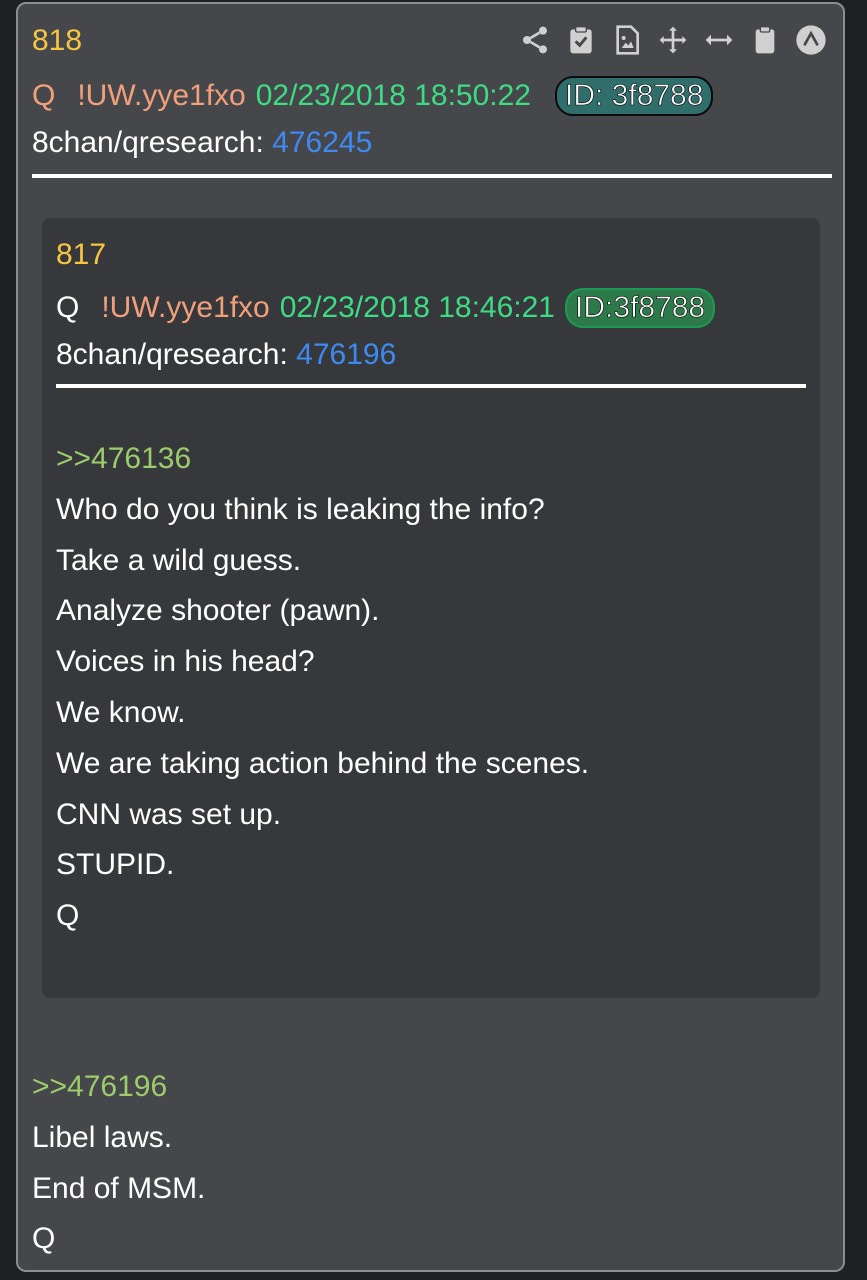 The width and height of the screenshot is (867, 1280). Describe the element at coordinates (535, 40) in the screenshot. I see `share-icon` at that location.